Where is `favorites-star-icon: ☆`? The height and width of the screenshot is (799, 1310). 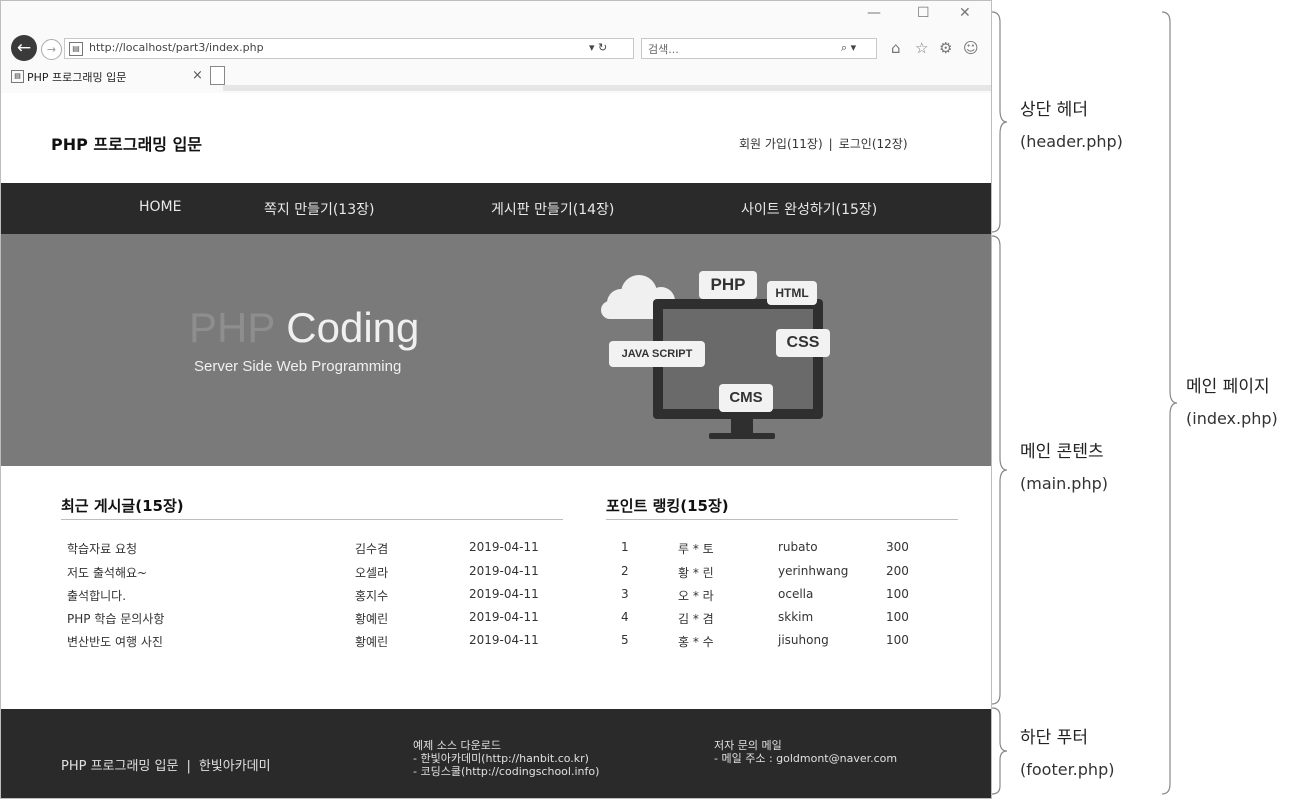 favorites-star-icon: ☆ is located at coordinates (921, 48).